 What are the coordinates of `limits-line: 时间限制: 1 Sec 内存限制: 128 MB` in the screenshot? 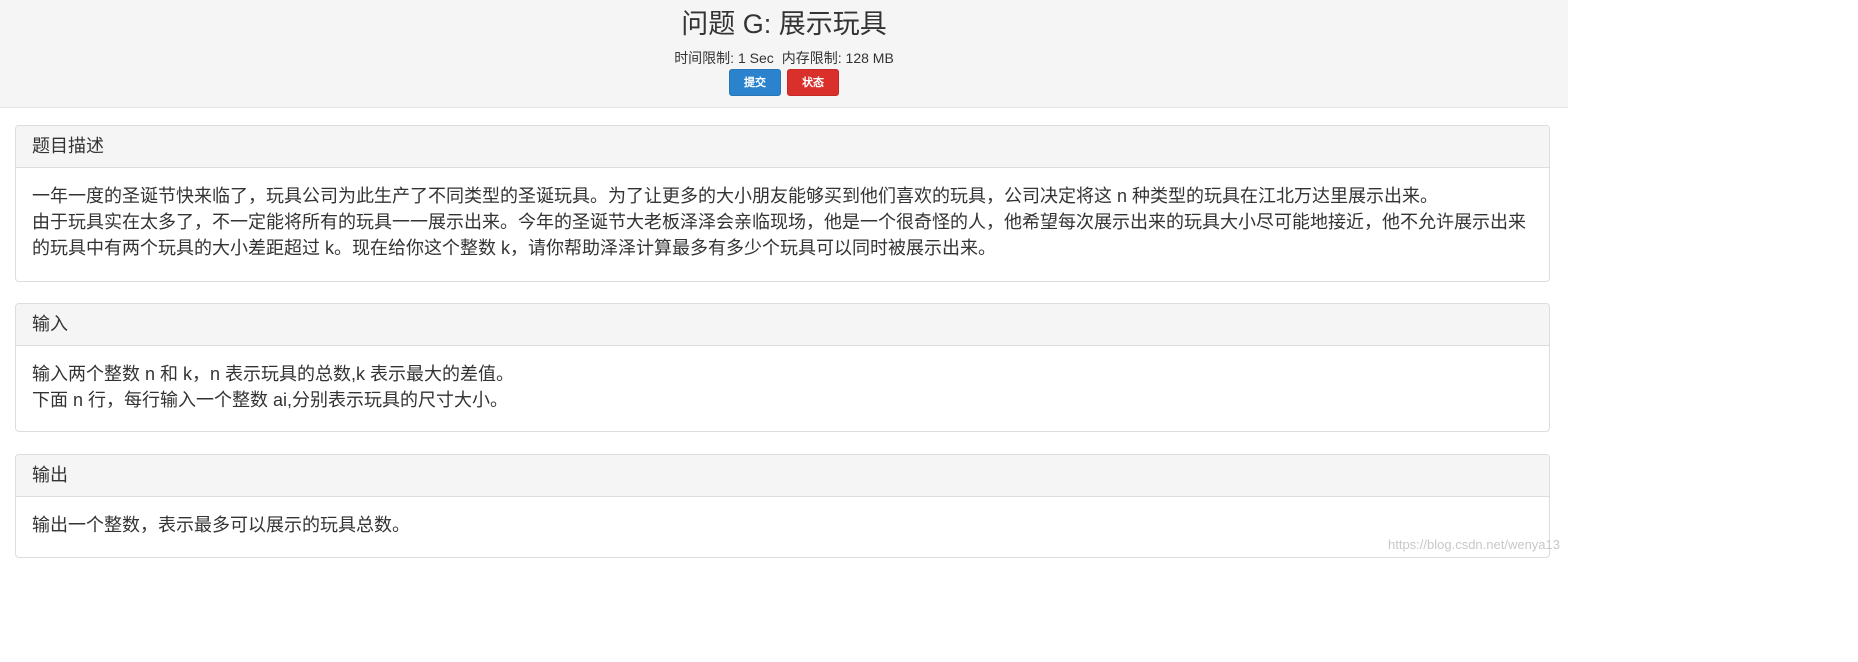 It's located at (784, 58).